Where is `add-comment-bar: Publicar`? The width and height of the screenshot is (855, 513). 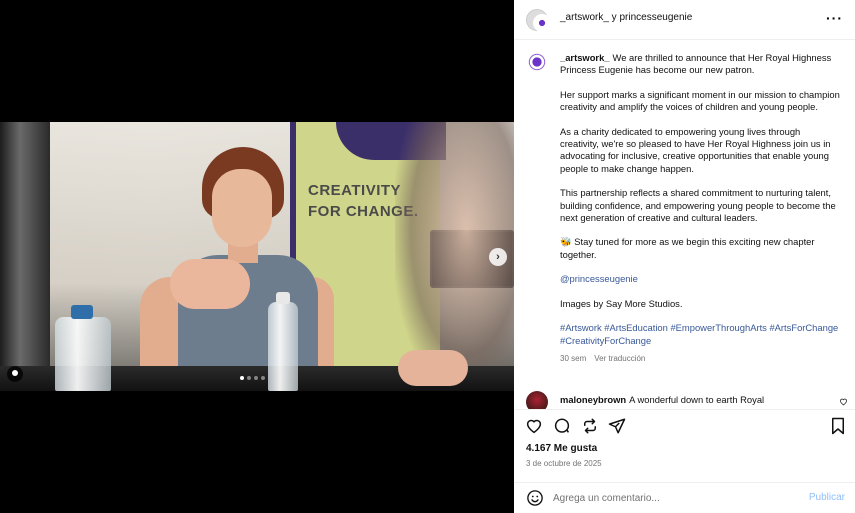 add-comment-bar: Publicar is located at coordinates (684, 497).